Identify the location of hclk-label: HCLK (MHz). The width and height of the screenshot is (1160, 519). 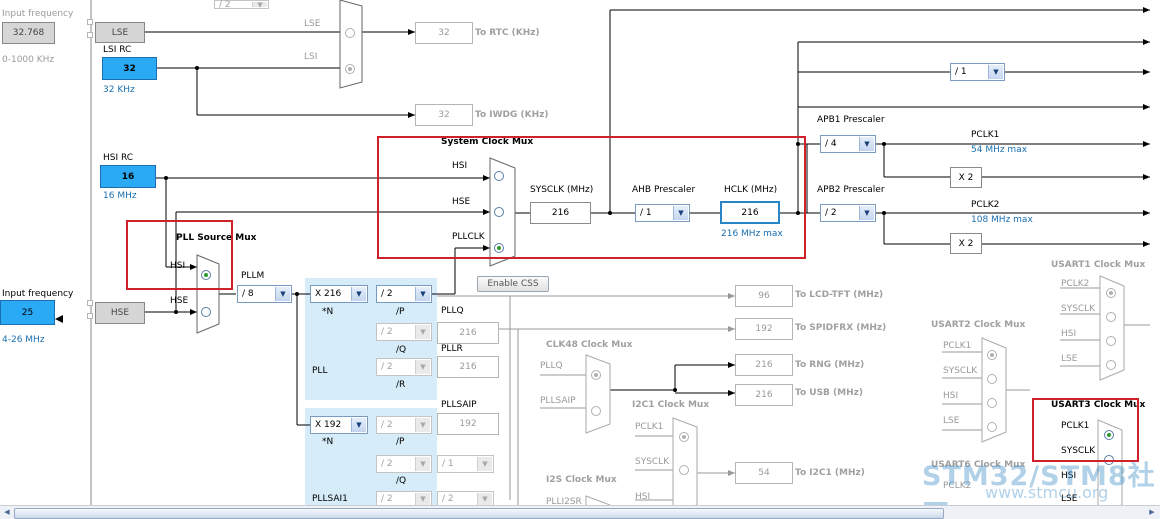
(751, 190).